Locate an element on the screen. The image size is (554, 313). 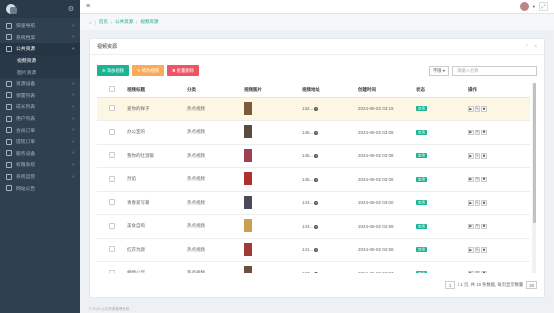
column-header: 状态 is located at coordinates (442, 90).